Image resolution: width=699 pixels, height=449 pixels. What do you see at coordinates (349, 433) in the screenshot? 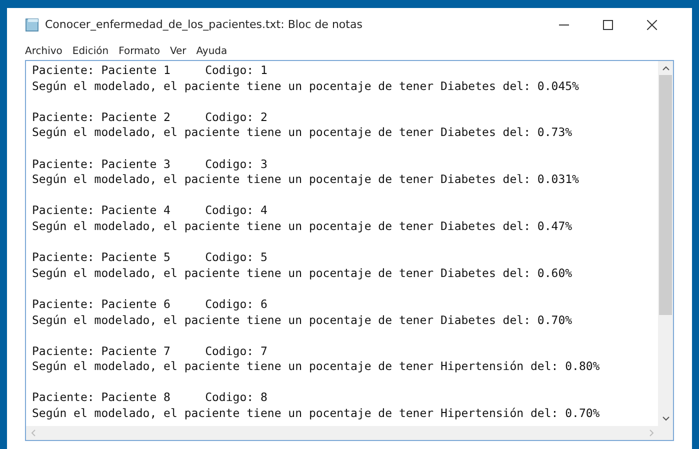
I see `horizontal-scrollbar` at bounding box center [349, 433].